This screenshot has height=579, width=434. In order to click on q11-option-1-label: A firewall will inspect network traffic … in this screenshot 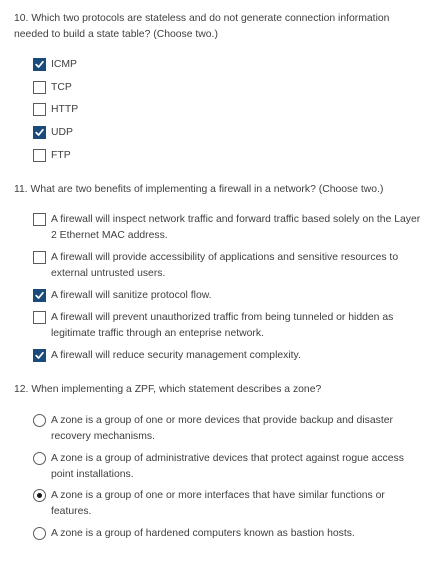, I will do `click(236, 227)`.